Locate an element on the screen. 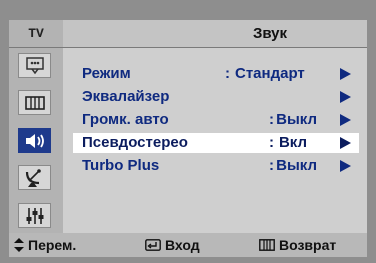 This screenshot has width=376, height=263. help-bar: Перем. Вход Возврат is located at coordinates (188, 245).